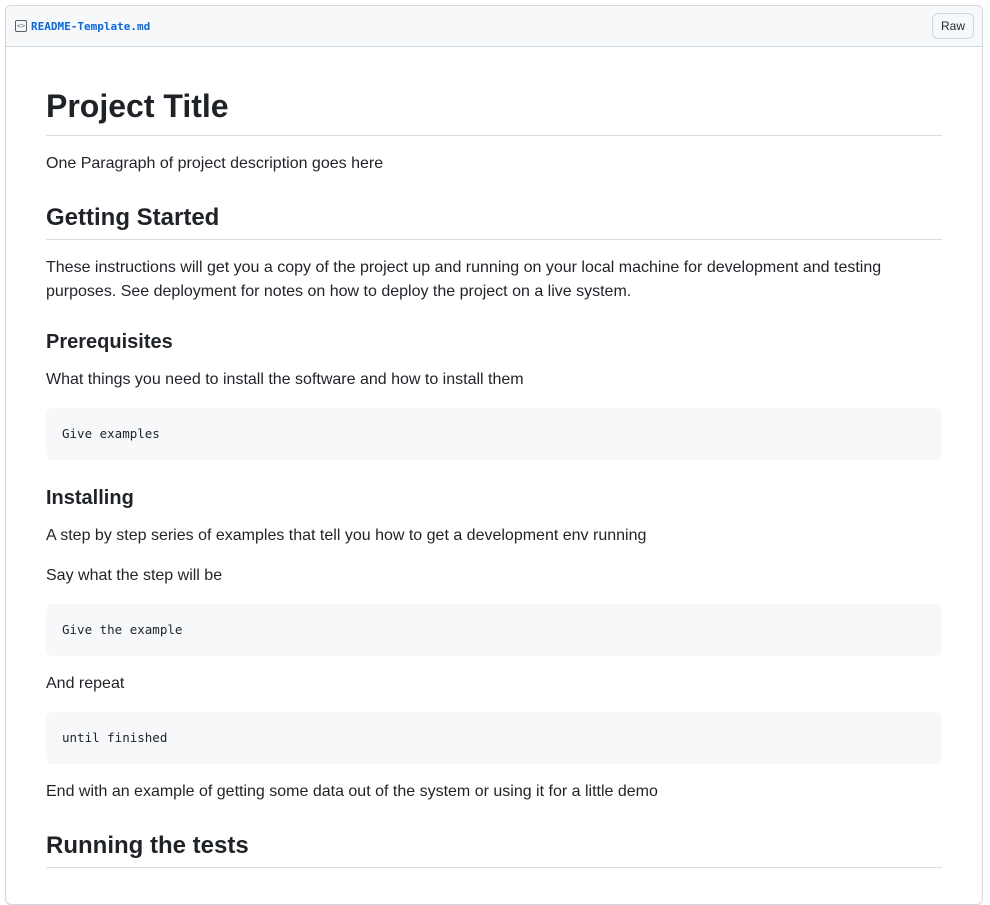 The image size is (990, 905). Describe the element at coordinates (494, 26) in the screenshot. I see `file-header: <> README-Template.md Raw` at that location.